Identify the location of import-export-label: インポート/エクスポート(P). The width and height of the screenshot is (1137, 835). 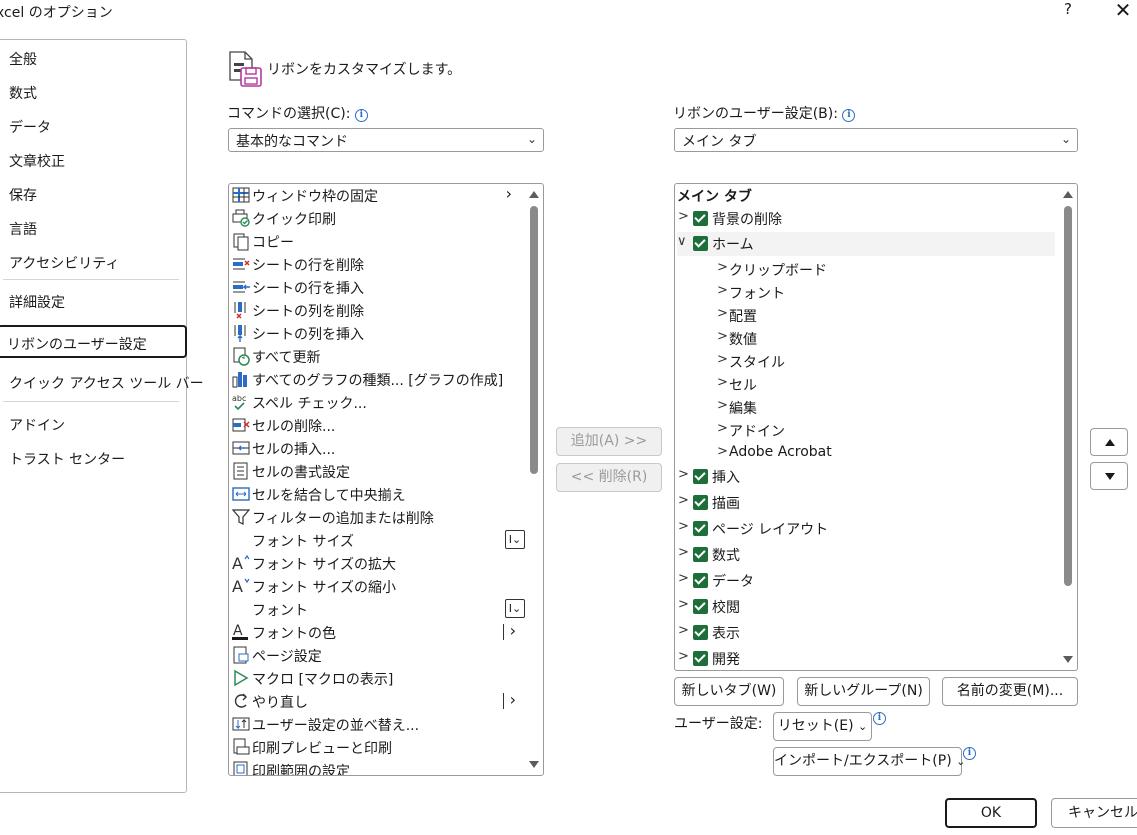
(863, 761).